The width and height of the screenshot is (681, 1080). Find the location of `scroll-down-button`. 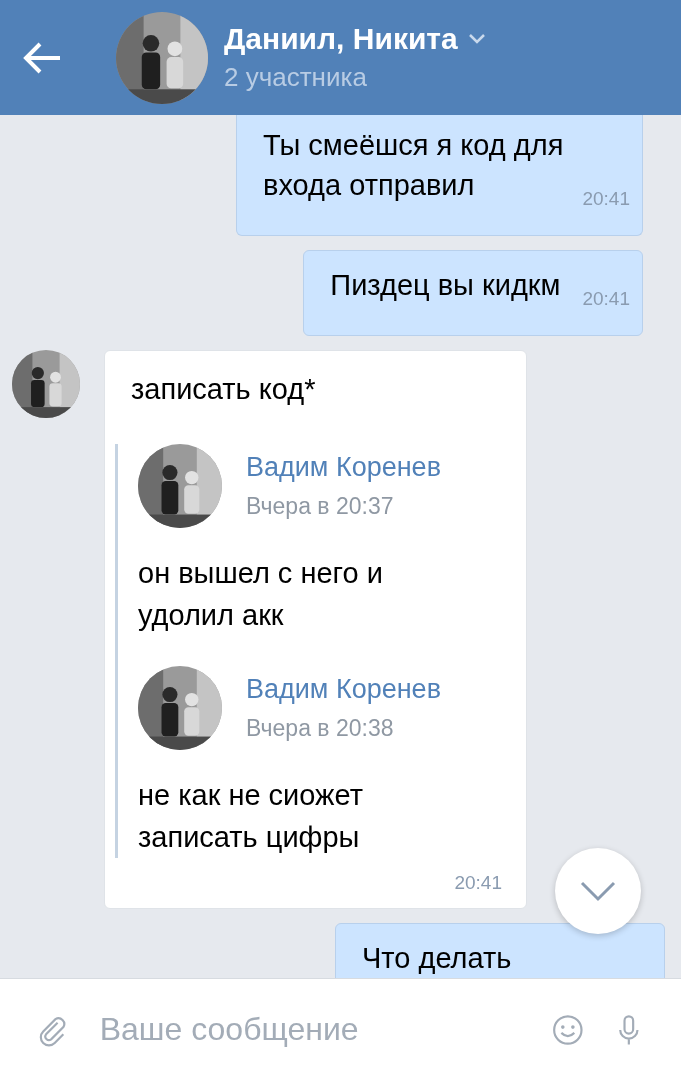

scroll-down-button is located at coordinates (598, 891).